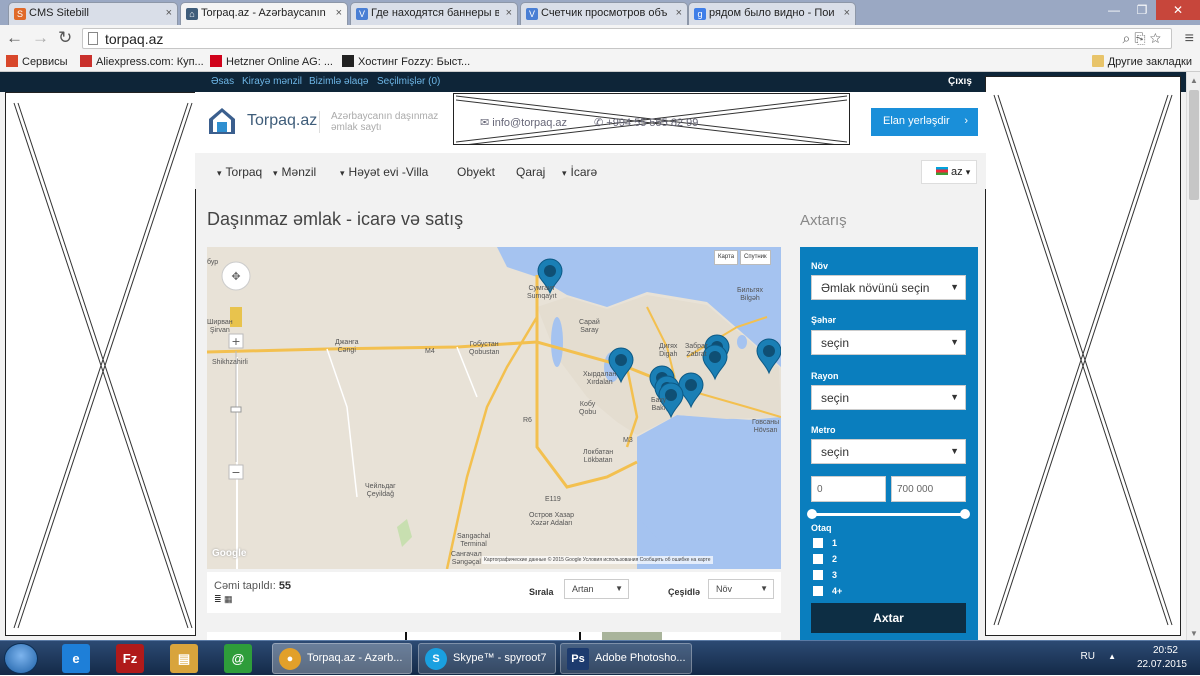 Image resolution: width=1200 pixels, height=676 pixels. What do you see at coordinates (589, 326) in the screenshot?
I see `map-label-saray: Сарай Saray` at bounding box center [589, 326].